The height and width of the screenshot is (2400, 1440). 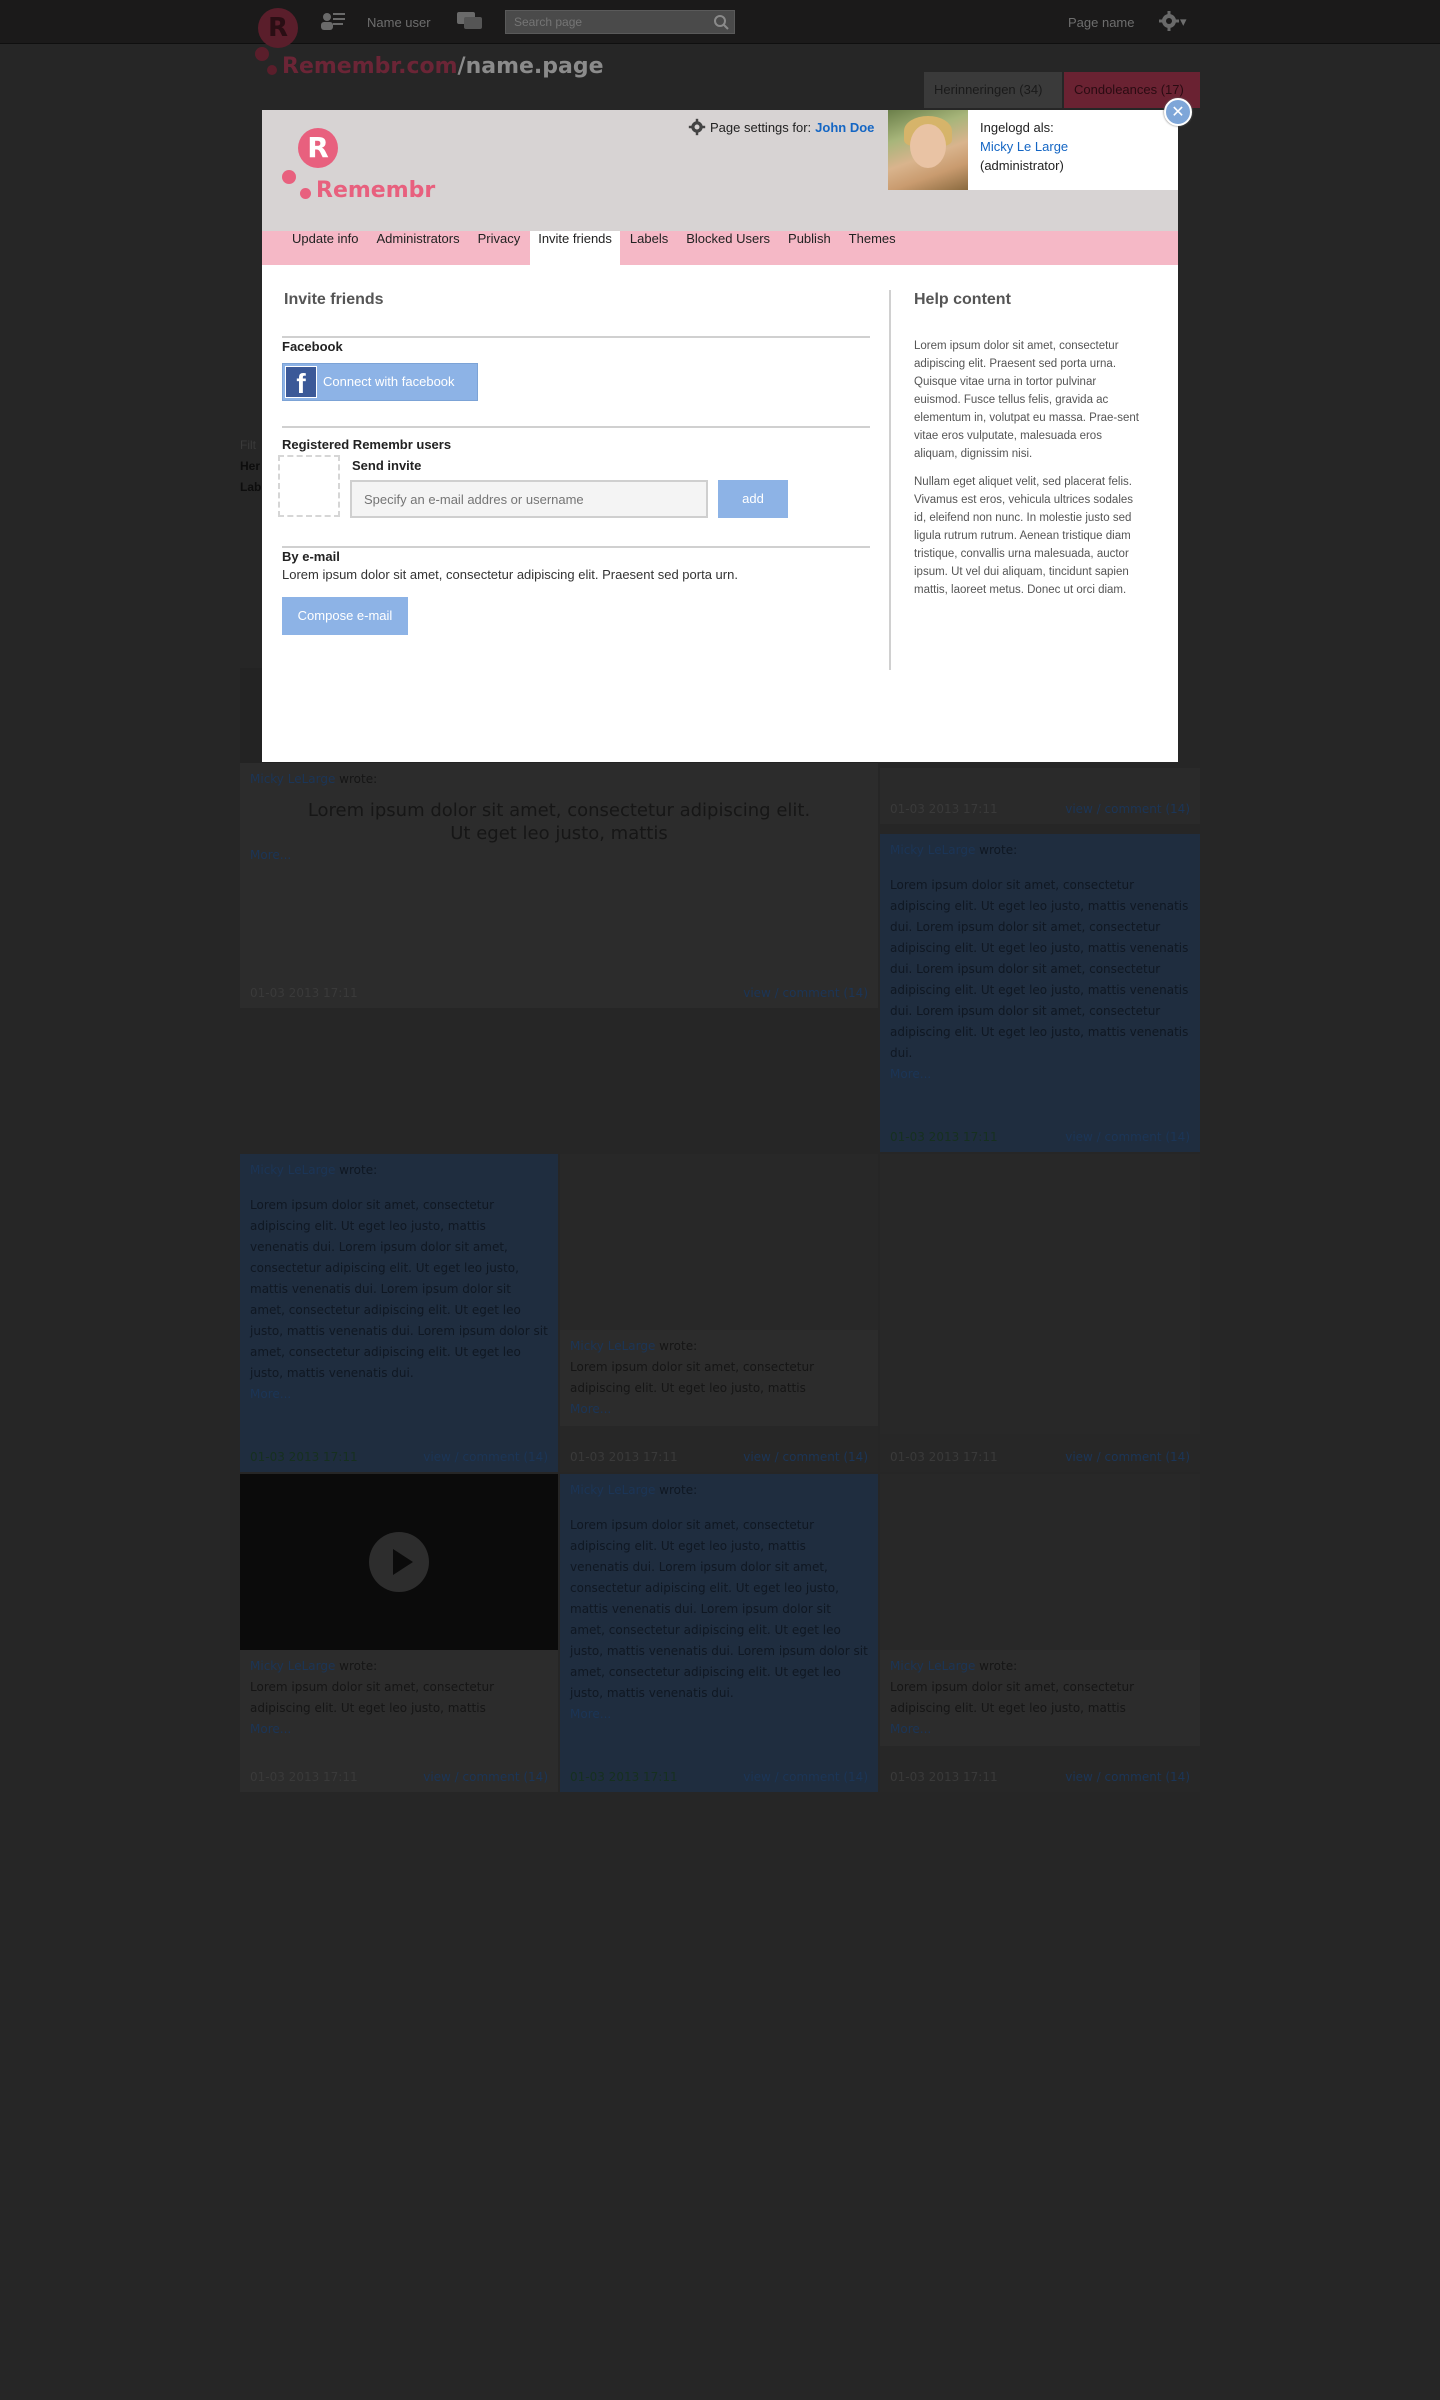 I want to click on close-icon: ✕, so click(x=1178, y=112).